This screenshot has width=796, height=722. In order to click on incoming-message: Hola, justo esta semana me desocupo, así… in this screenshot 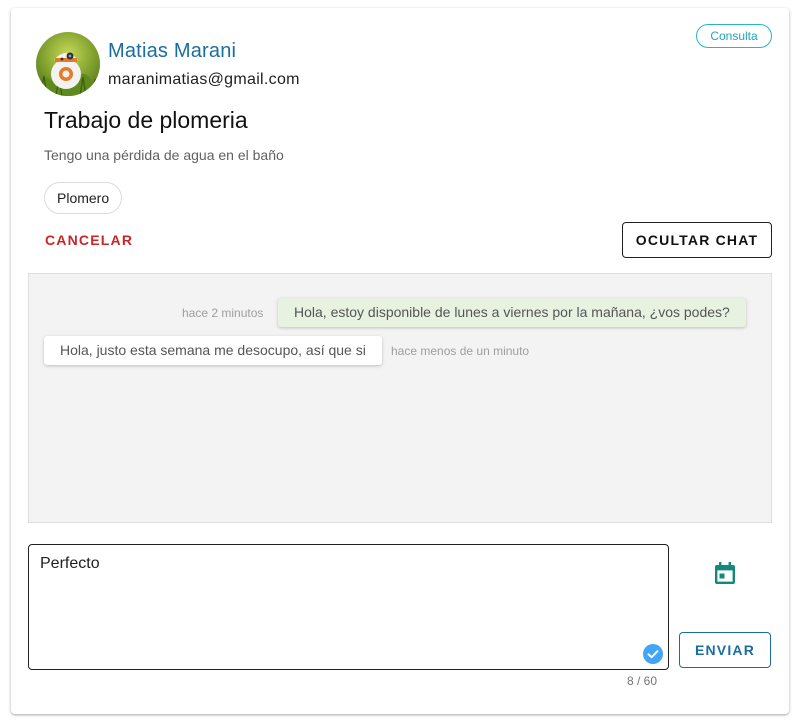, I will do `click(213, 350)`.